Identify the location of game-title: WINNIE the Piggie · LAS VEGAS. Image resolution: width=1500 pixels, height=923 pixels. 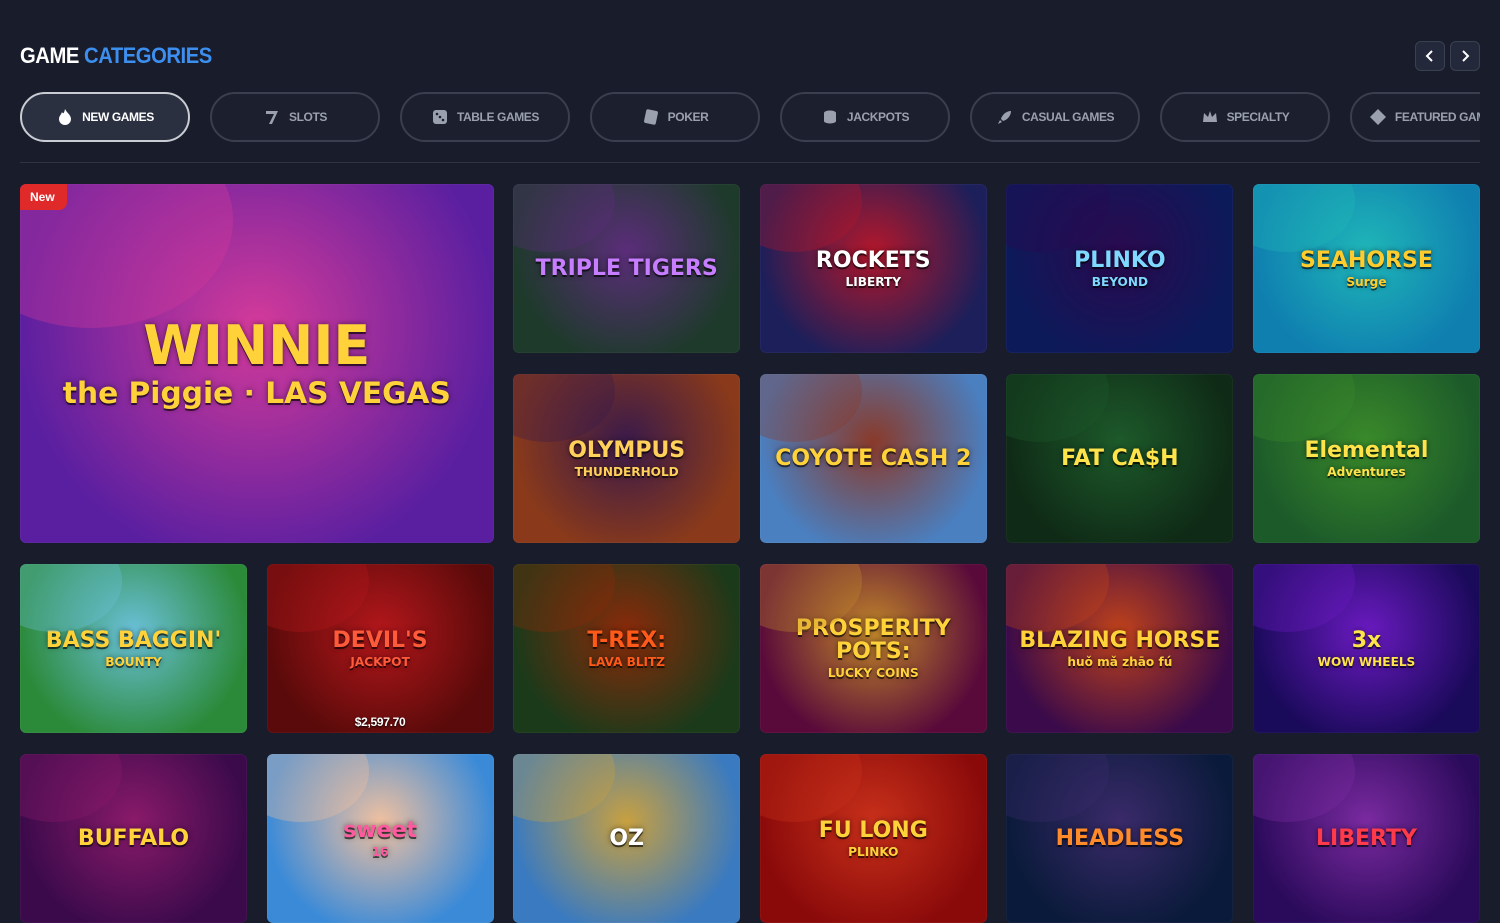
(257, 364).